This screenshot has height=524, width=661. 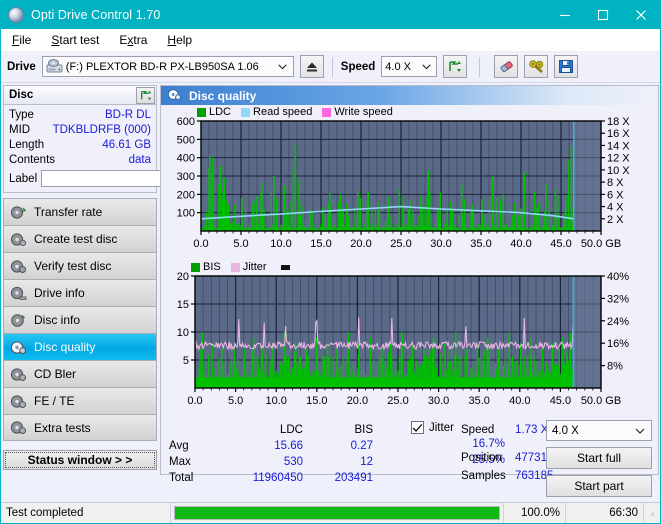 I want to click on disc-burn-icon, so click(x=18, y=239).